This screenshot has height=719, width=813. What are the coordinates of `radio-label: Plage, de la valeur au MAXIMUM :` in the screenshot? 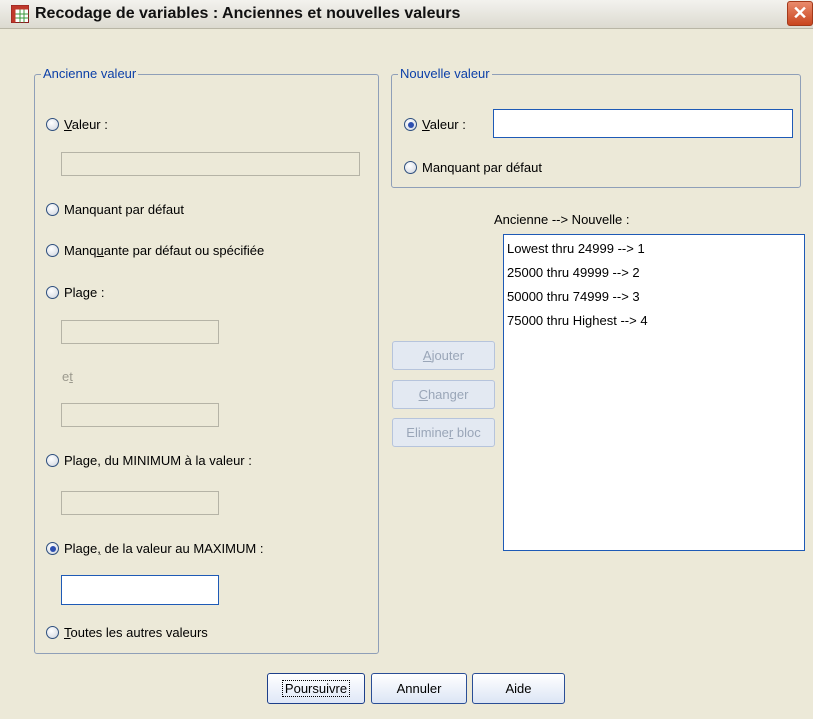 It's located at (164, 548).